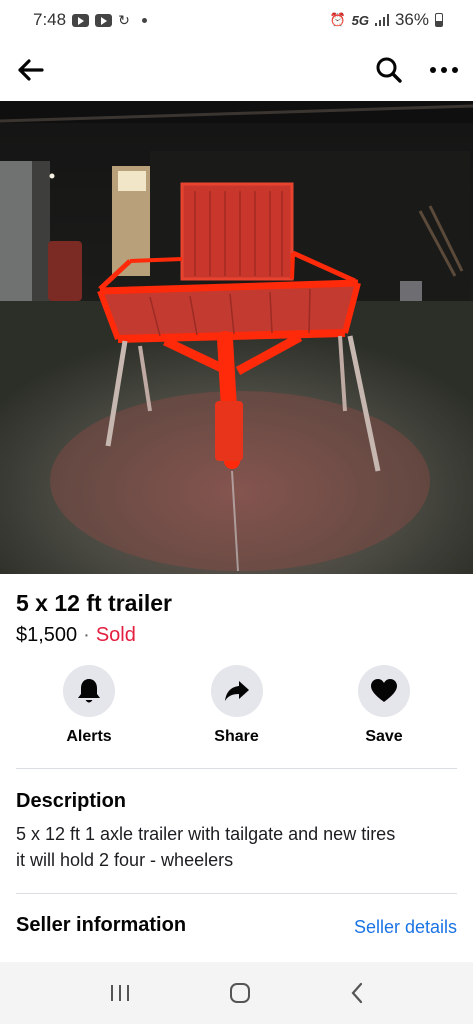 This screenshot has width=473, height=1024. I want to click on chevron-left-icon, so click(356, 993).